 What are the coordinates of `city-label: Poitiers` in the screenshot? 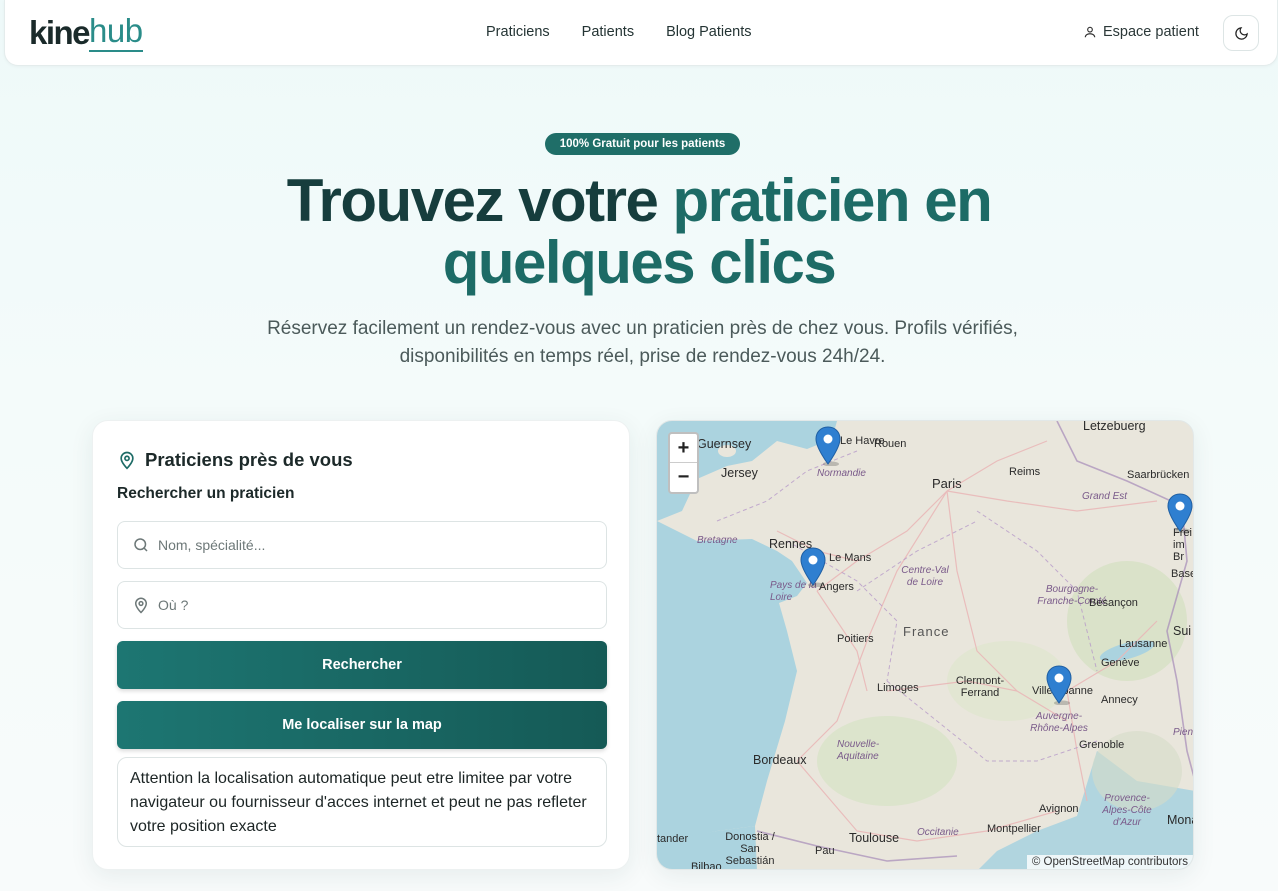 It's located at (855, 639).